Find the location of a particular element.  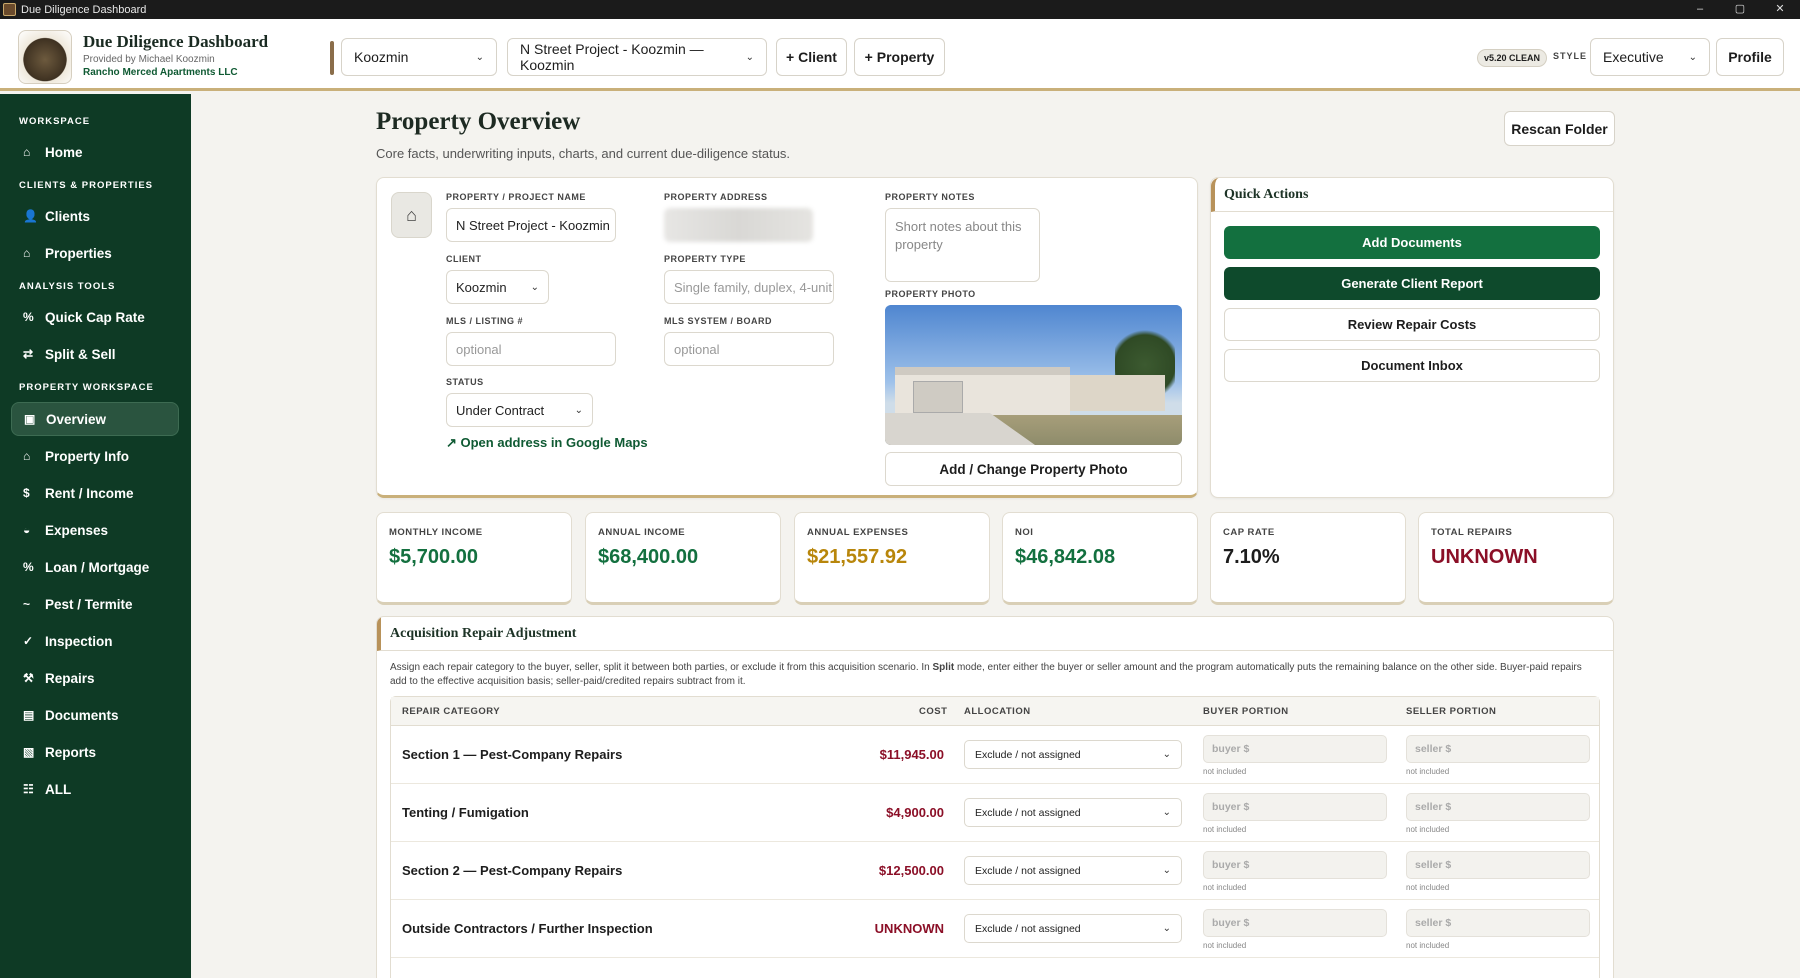

maximize-icon: ▢ is located at coordinates (1740, 9).